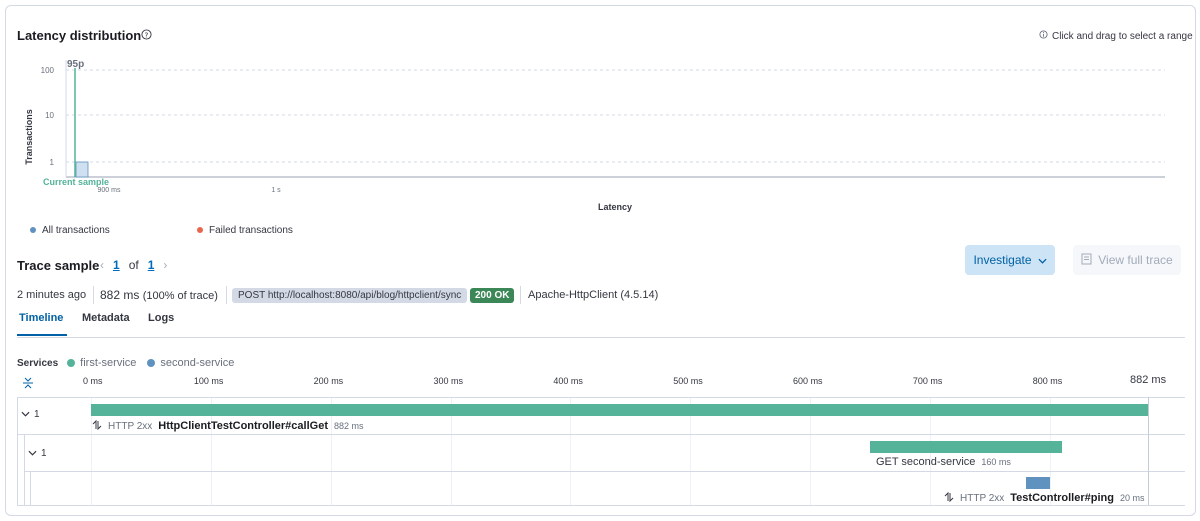  I want to click on span-name: HttpClientTestController#callGet, so click(243, 426).